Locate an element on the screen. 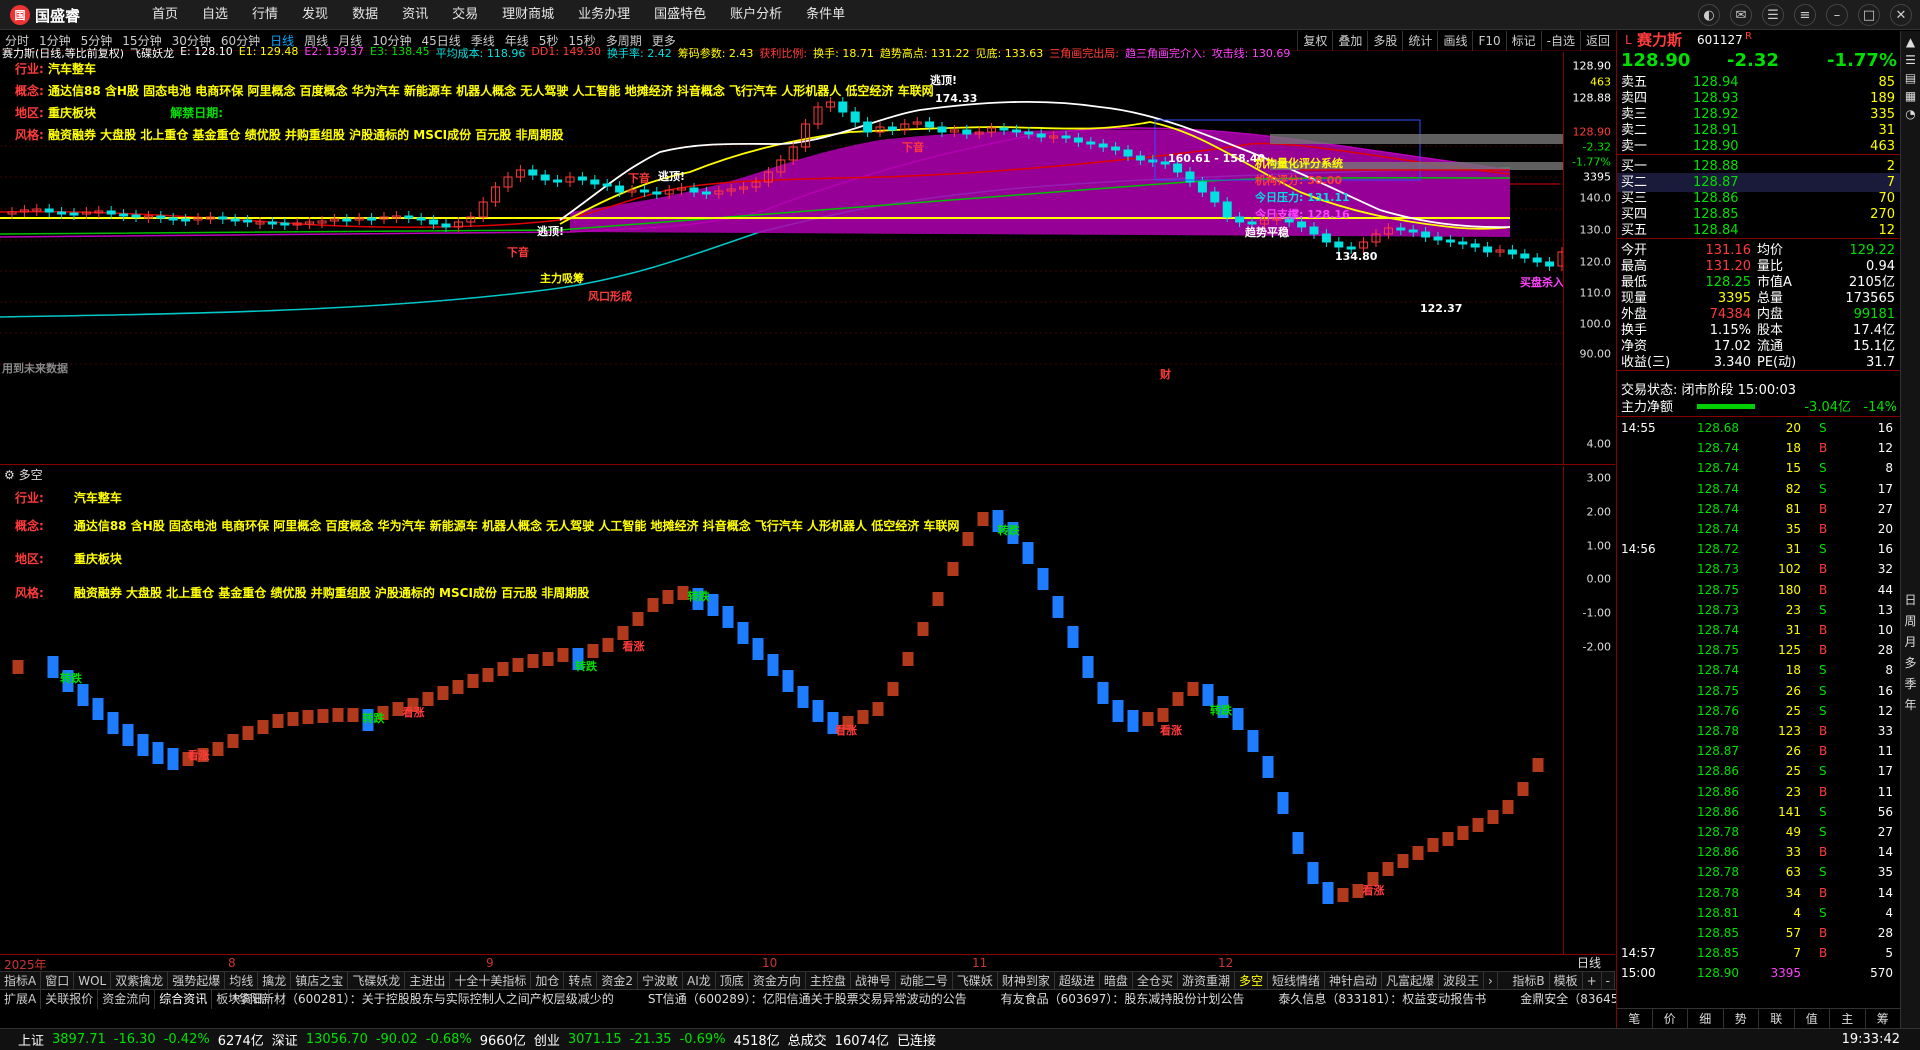 The image size is (1920, 1050). tool-5: F10 is located at coordinates (1488, 41).